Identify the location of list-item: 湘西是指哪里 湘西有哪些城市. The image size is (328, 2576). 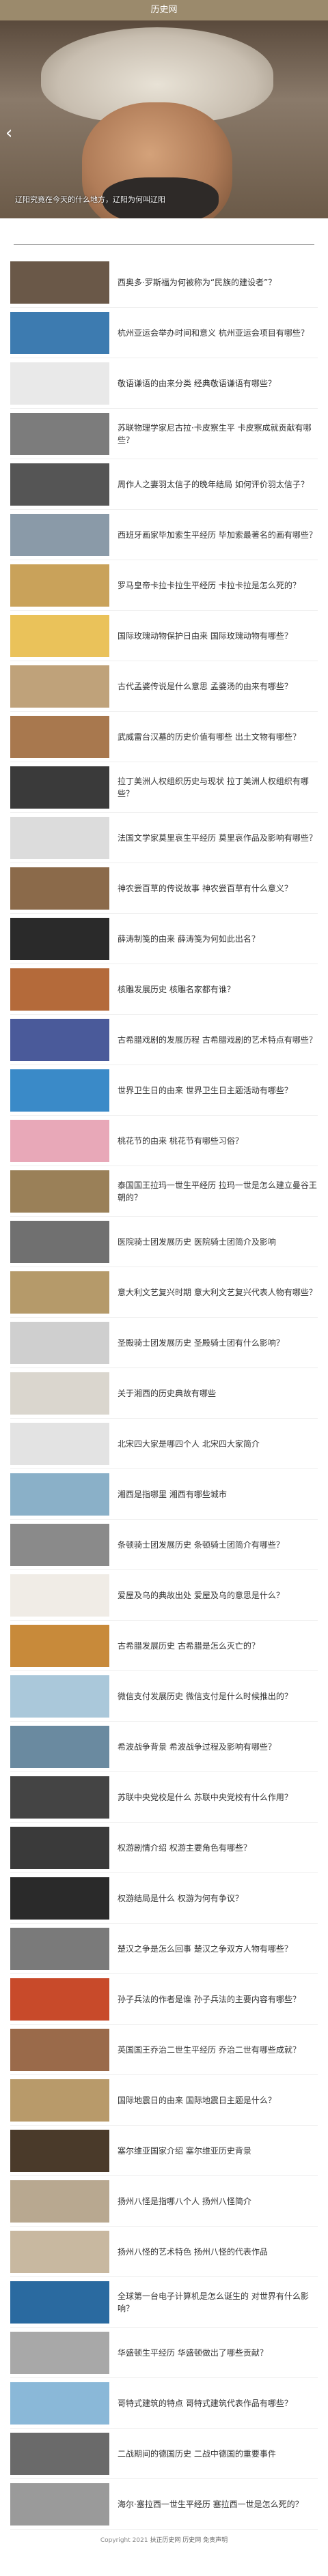
(164, 1494).